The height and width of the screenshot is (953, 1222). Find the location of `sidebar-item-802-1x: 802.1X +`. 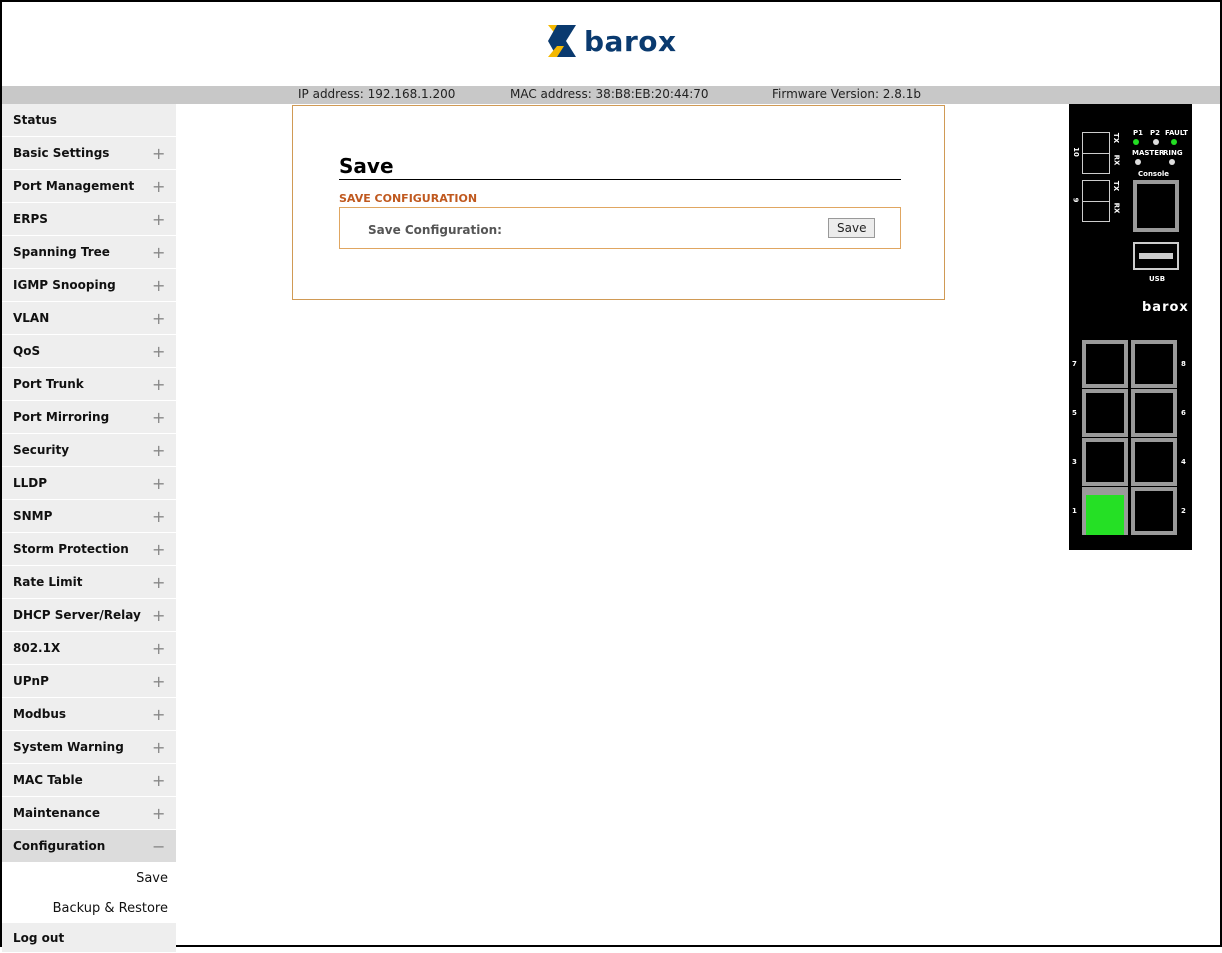

sidebar-item-802-1x: 802.1X + is located at coordinates (89, 648).